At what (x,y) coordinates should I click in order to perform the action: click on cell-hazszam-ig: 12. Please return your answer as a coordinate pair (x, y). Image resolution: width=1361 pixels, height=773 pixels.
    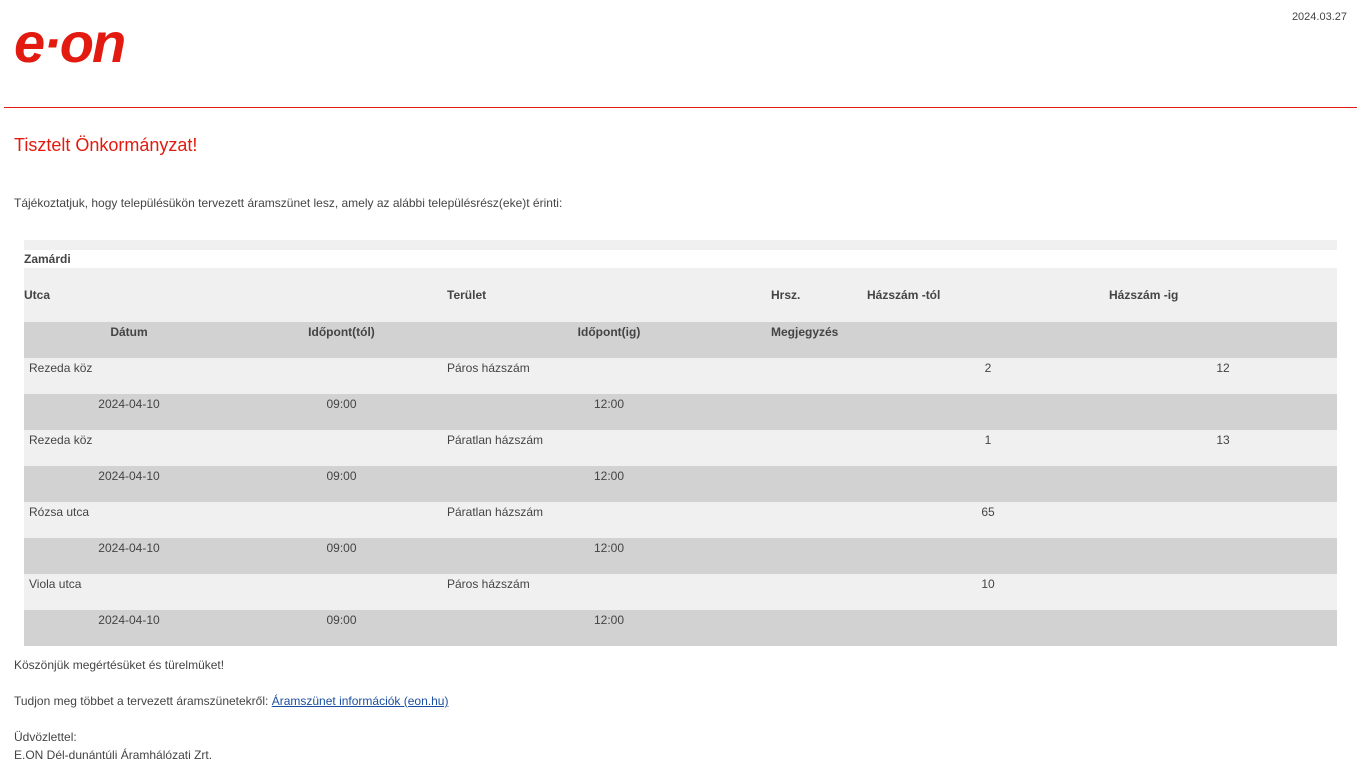
    Looking at the image, I should click on (1223, 368).